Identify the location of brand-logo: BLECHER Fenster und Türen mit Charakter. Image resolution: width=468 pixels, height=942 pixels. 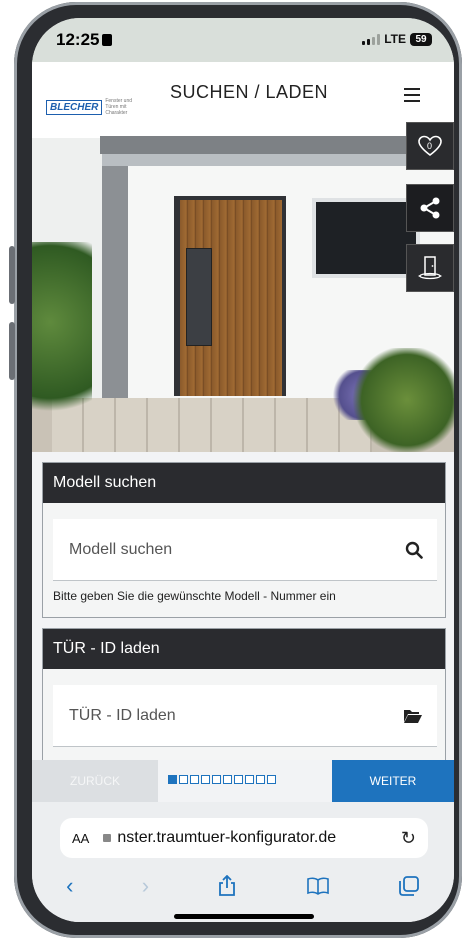
(95, 107).